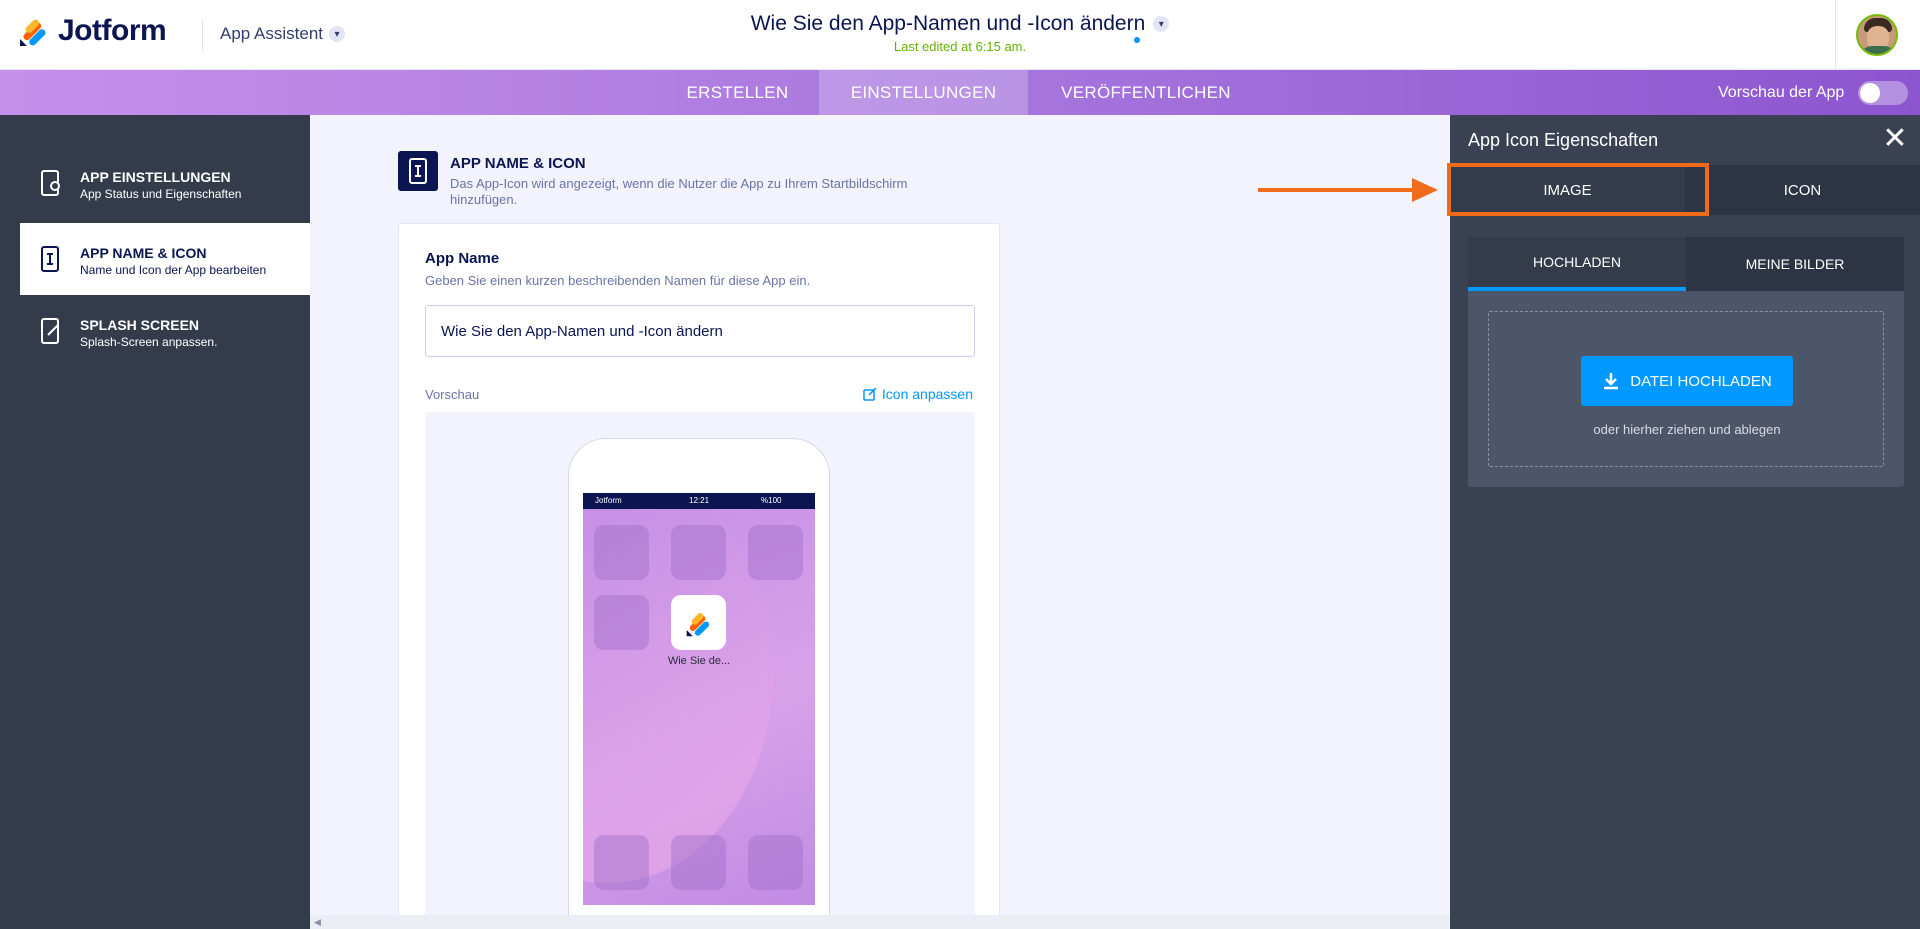 This screenshot has width=1920, height=929. I want to click on last-edited-text: Last edited at 6:15 am., so click(960, 46).